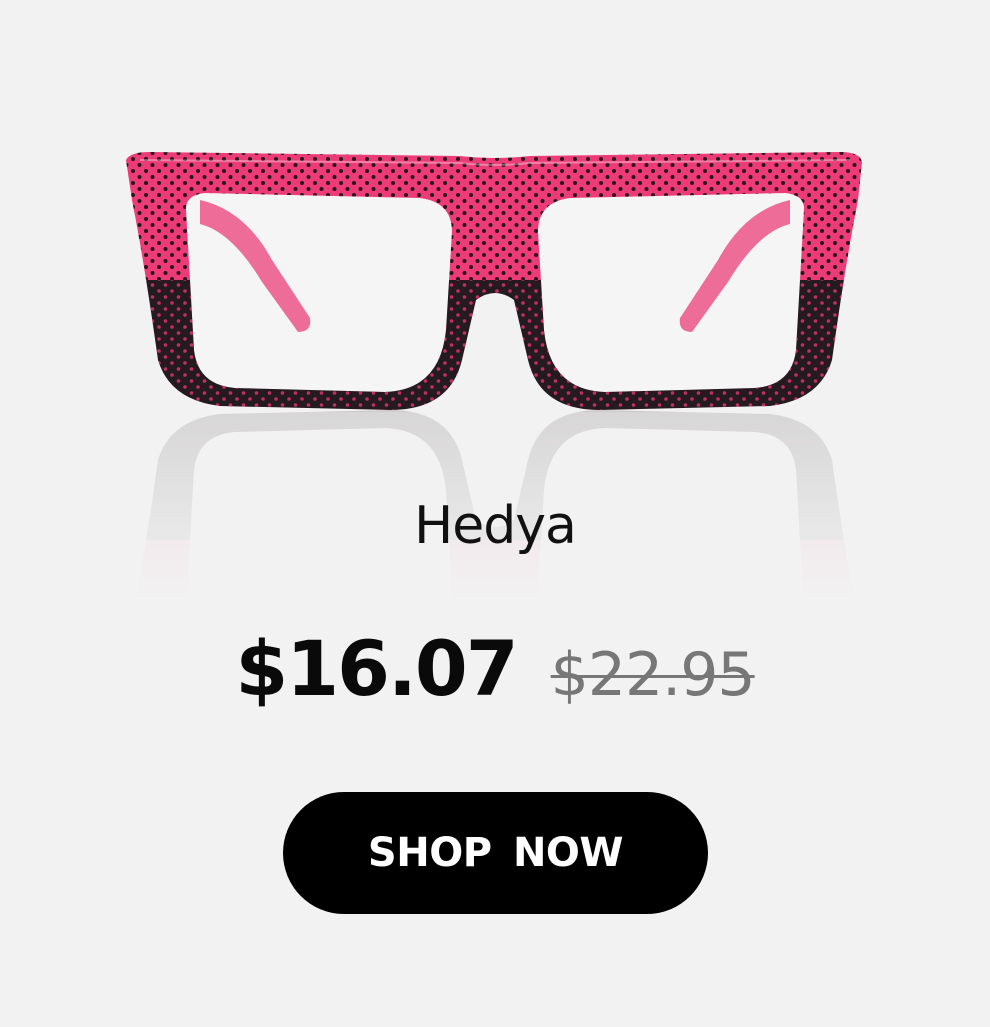 The image size is (990, 1027). Describe the element at coordinates (653, 675) in the screenshot. I see `original-price: $22.95` at that location.